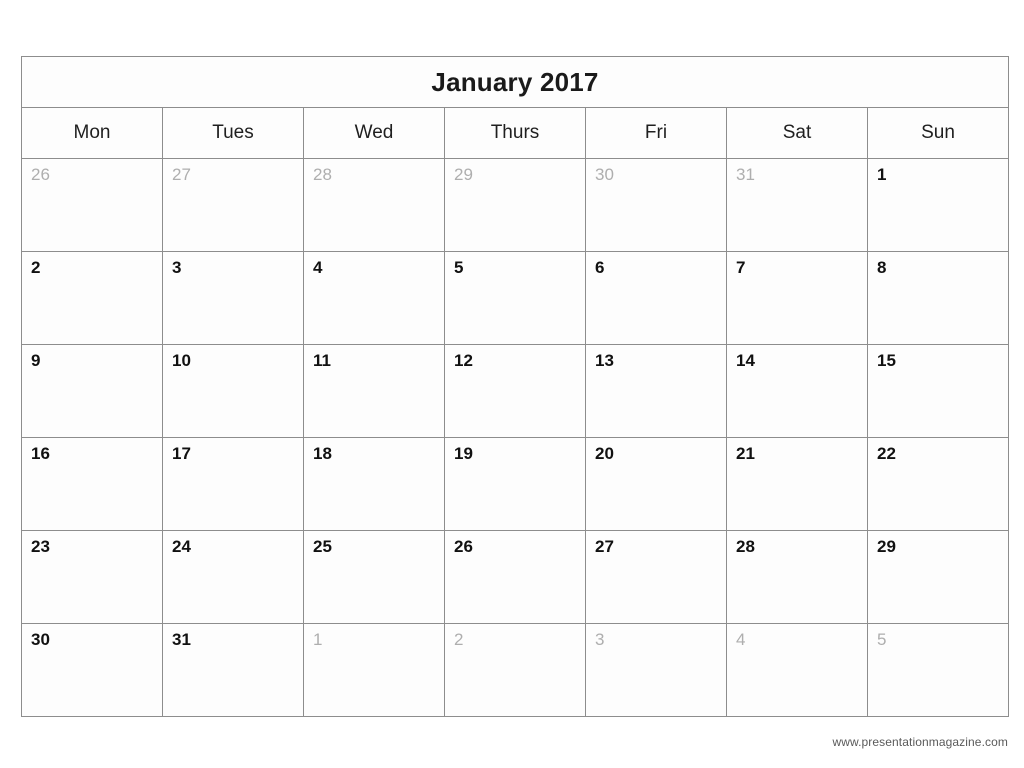 The width and height of the screenshot is (1024, 768). What do you see at coordinates (40, 453) in the screenshot?
I see `day-number: 16` at bounding box center [40, 453].